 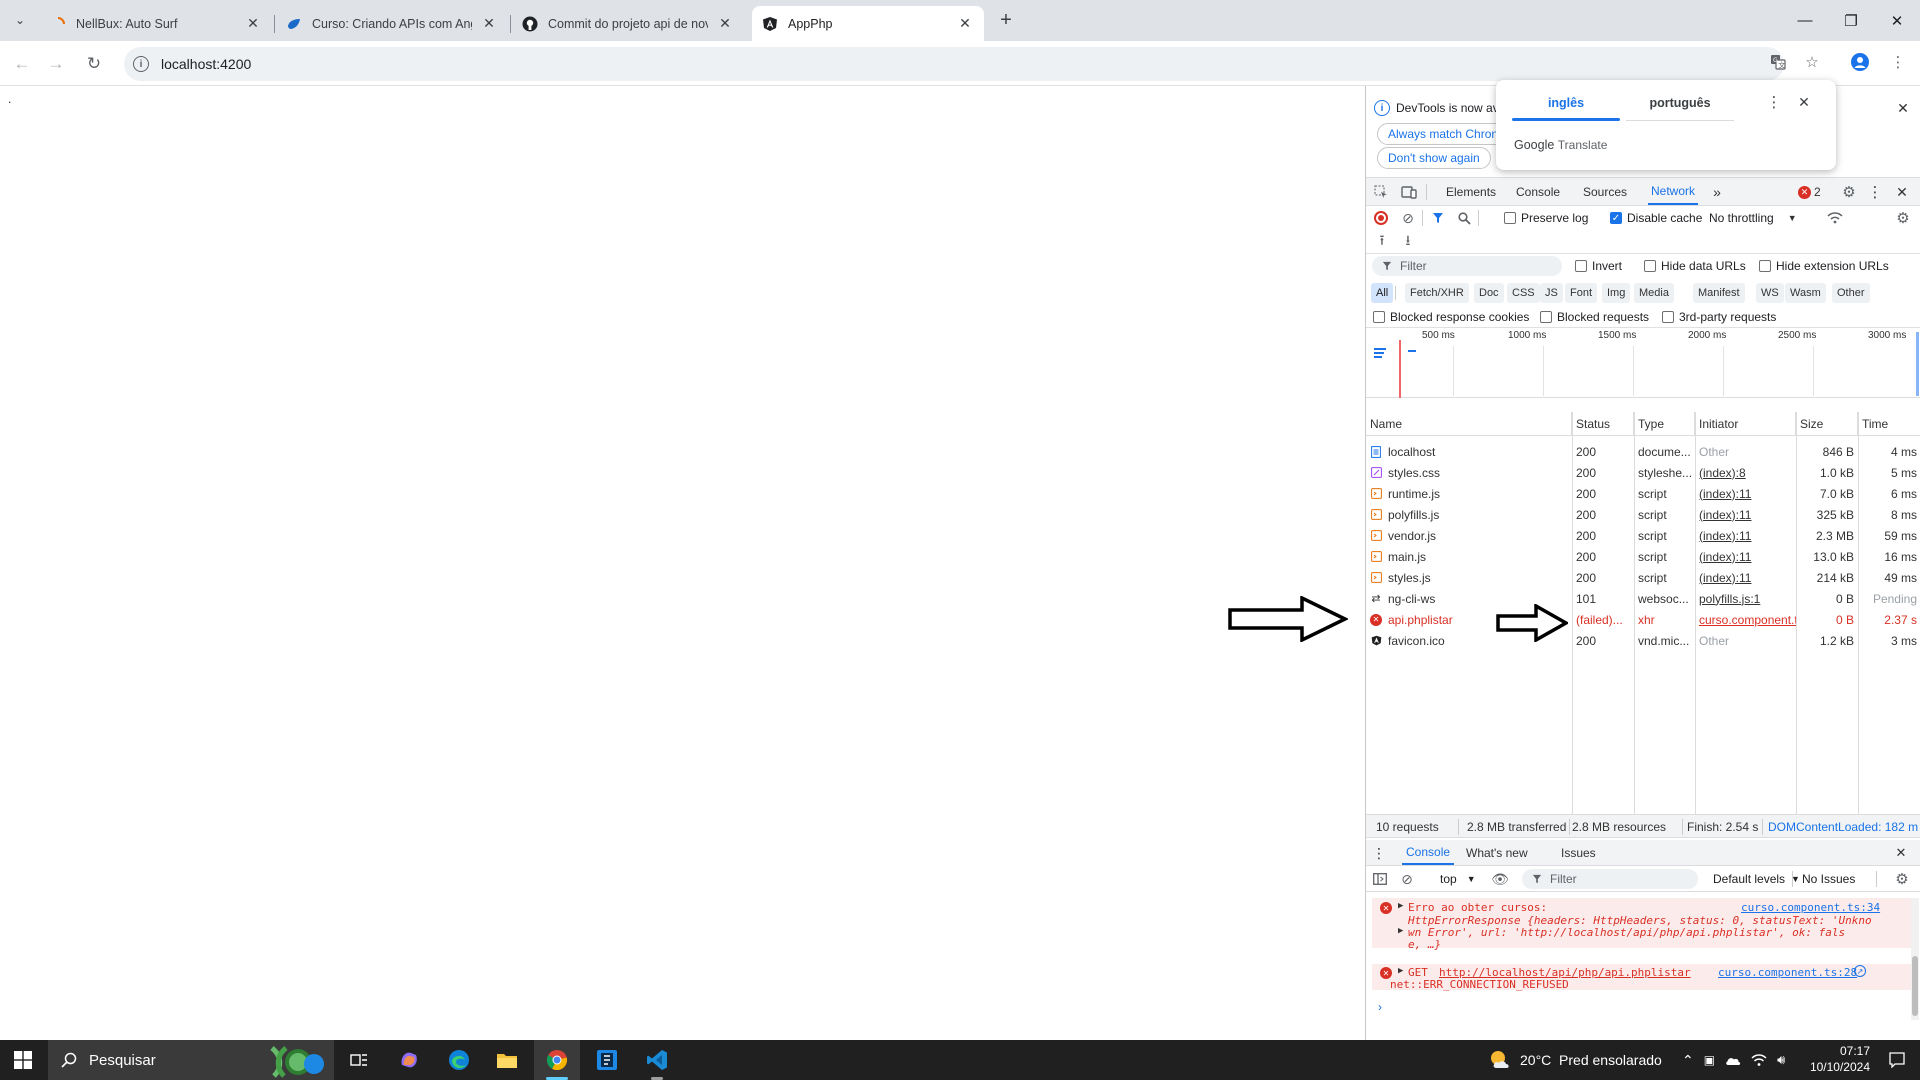 What do you see at coordinates (1902, 192) in the screenshot?
I see `close-devtools-icon: ✕` at bounding box center [1902, 192].